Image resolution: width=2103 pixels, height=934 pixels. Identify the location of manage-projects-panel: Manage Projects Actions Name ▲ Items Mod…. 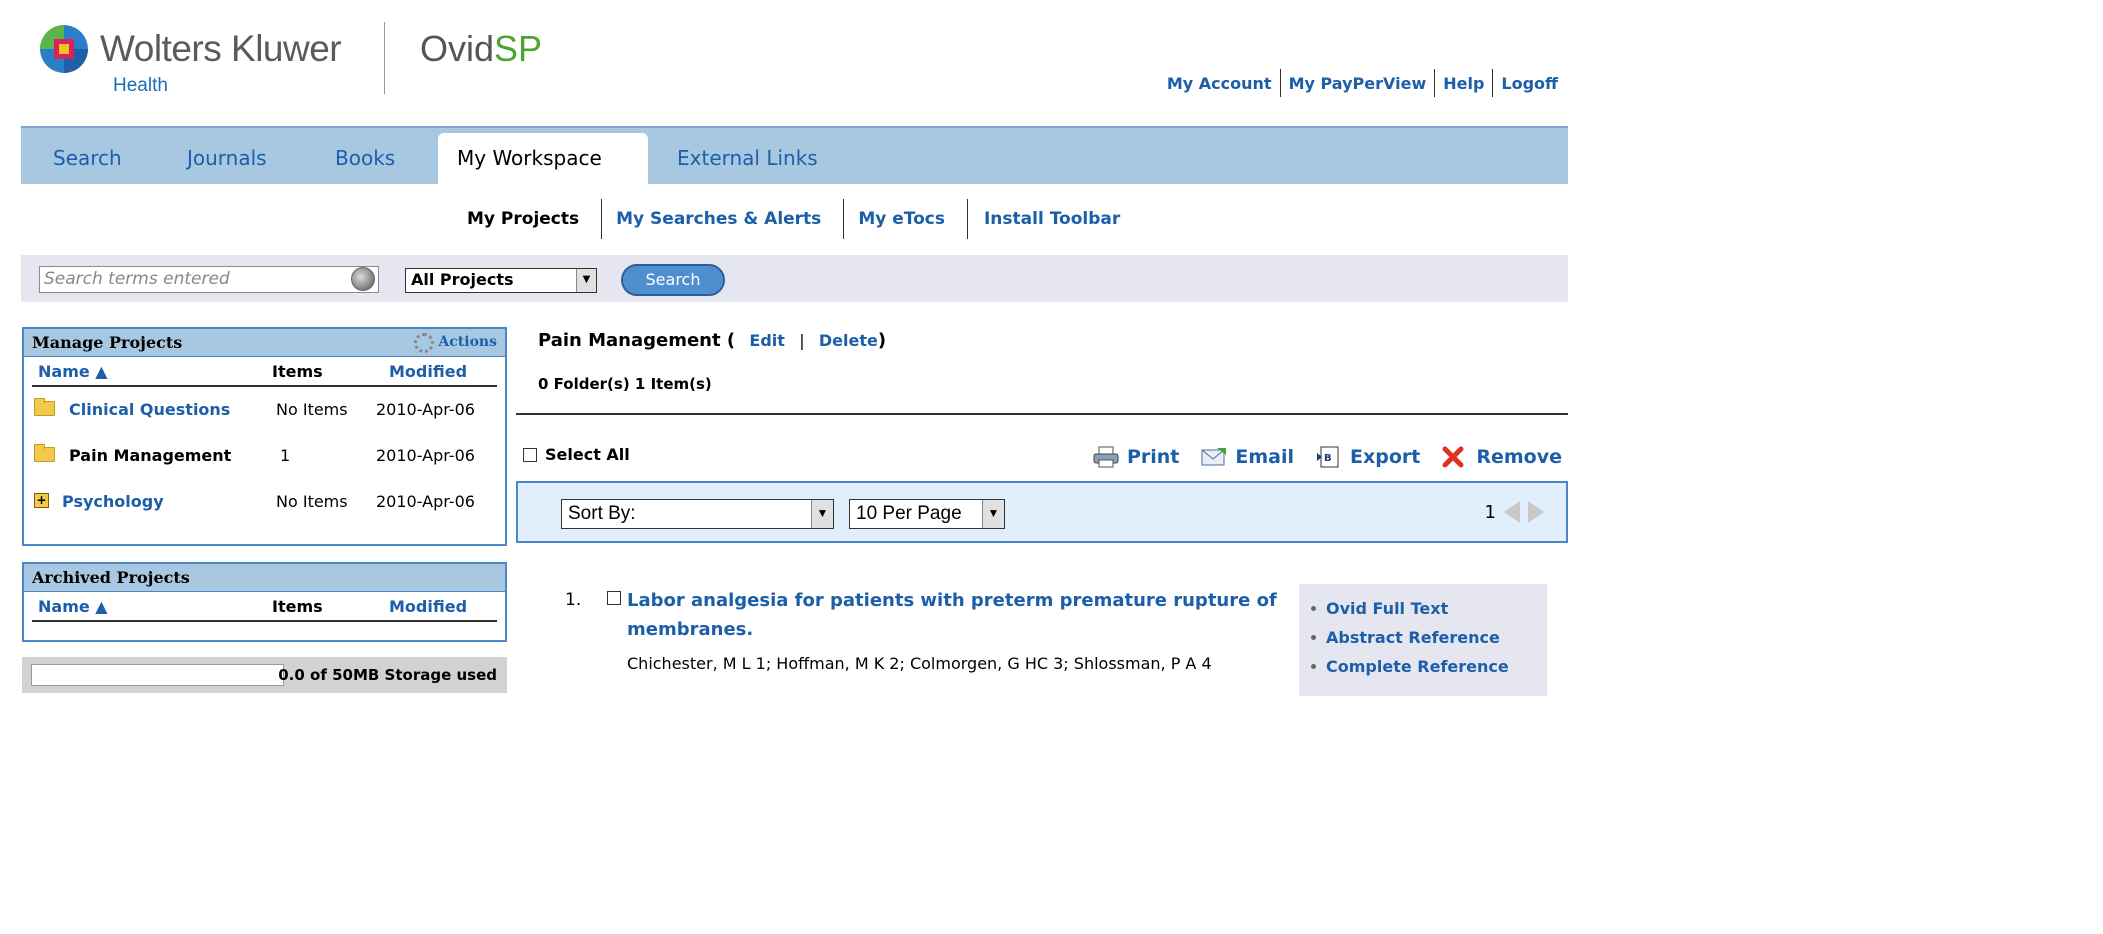
(264, 436).